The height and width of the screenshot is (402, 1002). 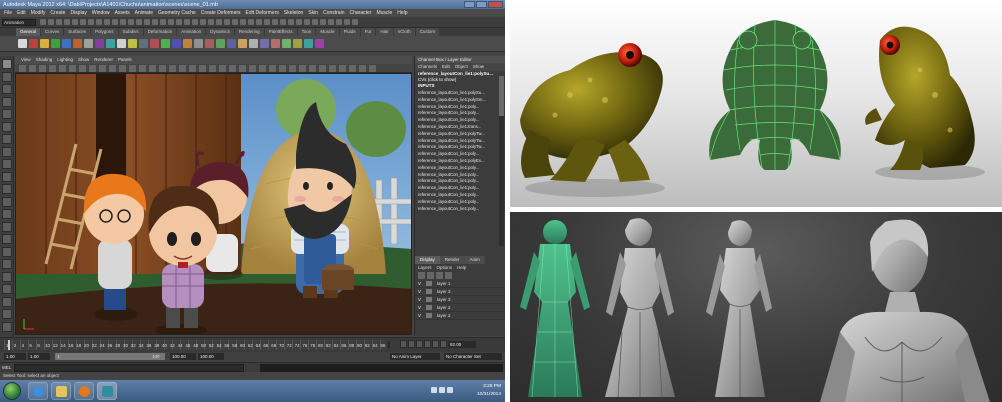 I want to click on go-to-end-icon, so click(x=443, y=344).